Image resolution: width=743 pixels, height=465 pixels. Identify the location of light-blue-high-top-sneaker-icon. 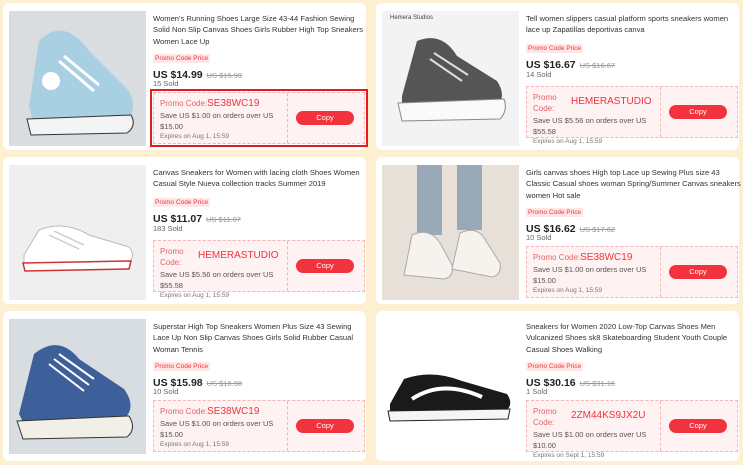
(77, 78).